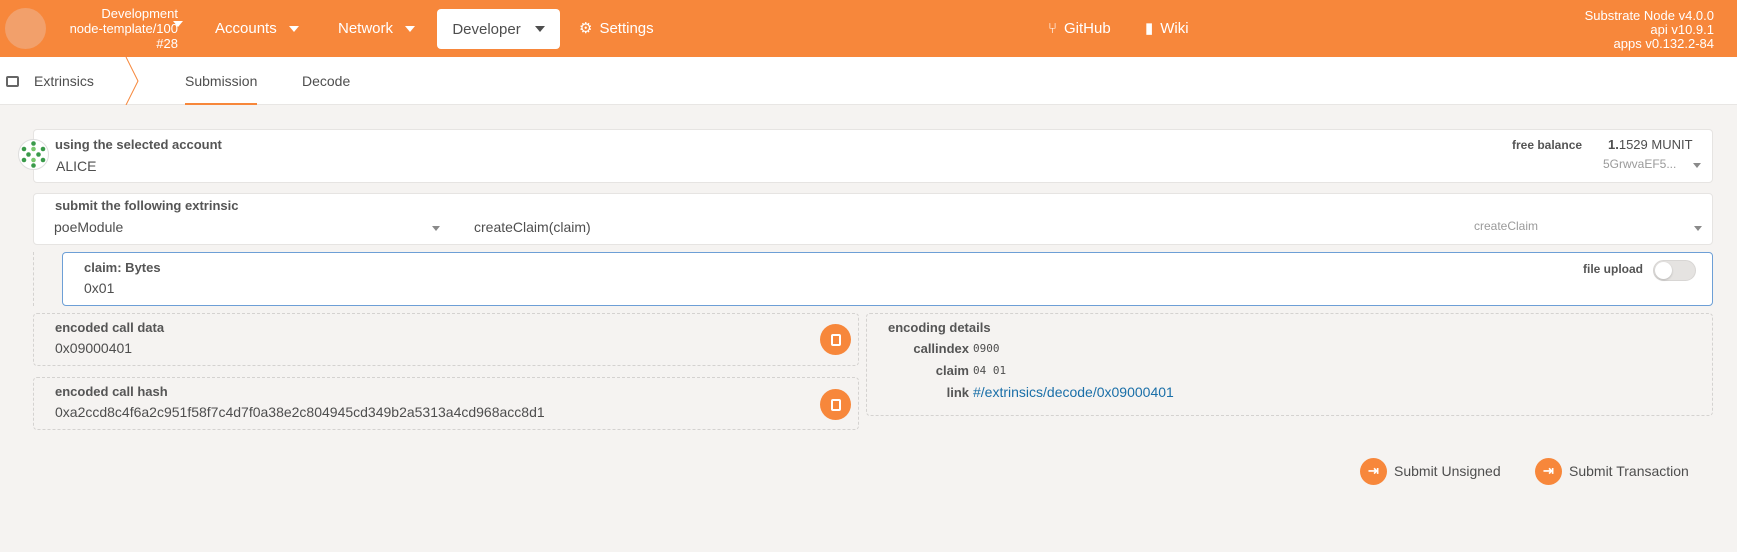 This screenshot has height=552, width=1737. Describe the element at coordinates (1650, 144) in the screenshot. I see `balance-value: 1.1529 MUNIT` at that location.